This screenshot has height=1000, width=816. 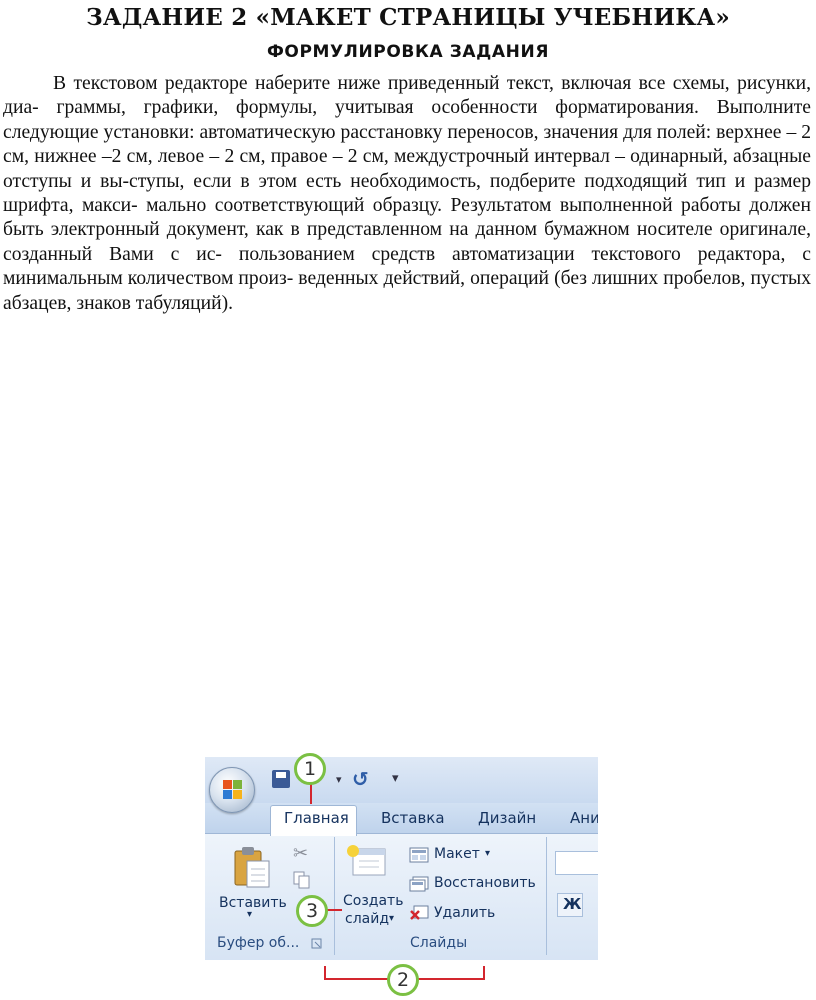 I want to click on callout-3: 3, so click(x=312, y=911).